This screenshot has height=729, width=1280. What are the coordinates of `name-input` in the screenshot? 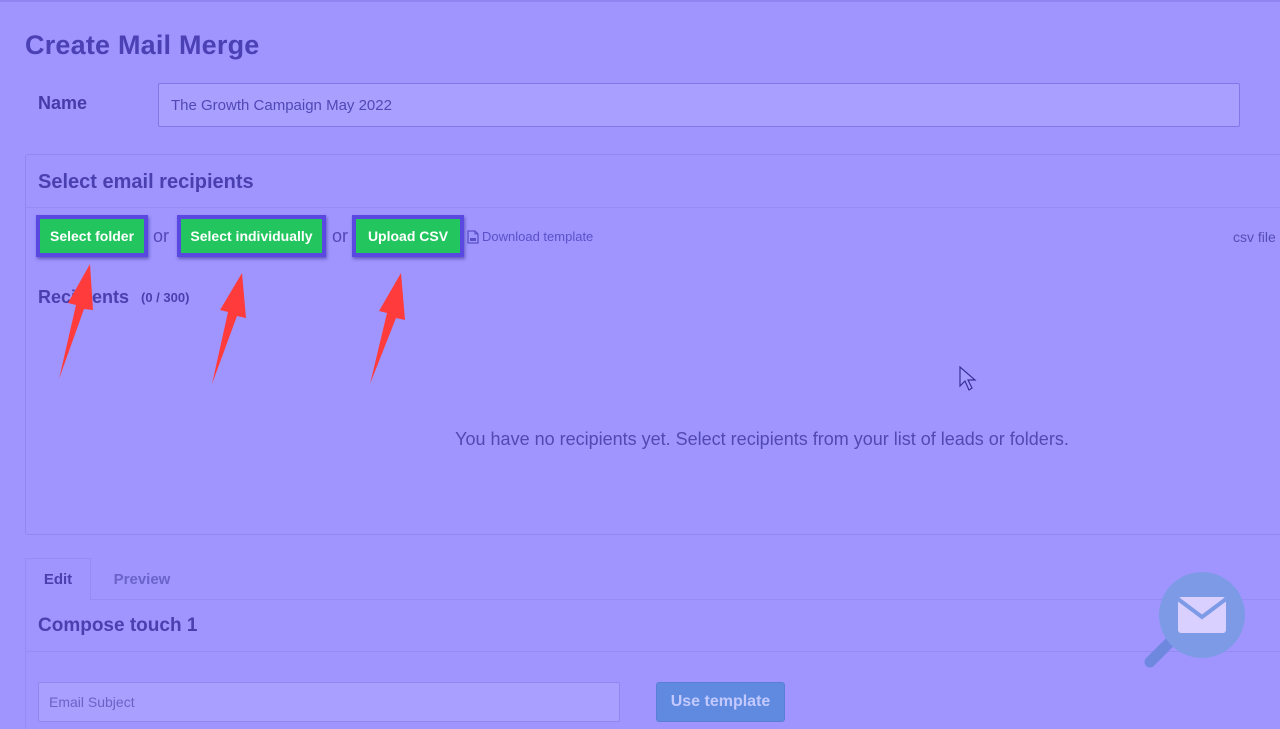 It's located at (699, 105).